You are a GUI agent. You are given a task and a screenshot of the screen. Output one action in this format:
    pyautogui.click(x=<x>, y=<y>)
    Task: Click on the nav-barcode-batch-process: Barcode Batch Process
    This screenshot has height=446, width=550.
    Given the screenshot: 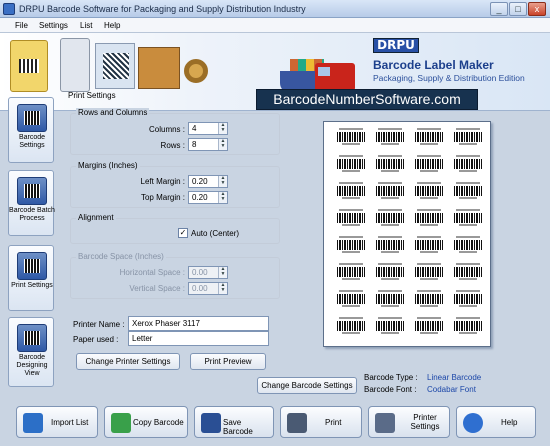 What is the action you would take?
    pyautogui.click(x=31, y=203)
    